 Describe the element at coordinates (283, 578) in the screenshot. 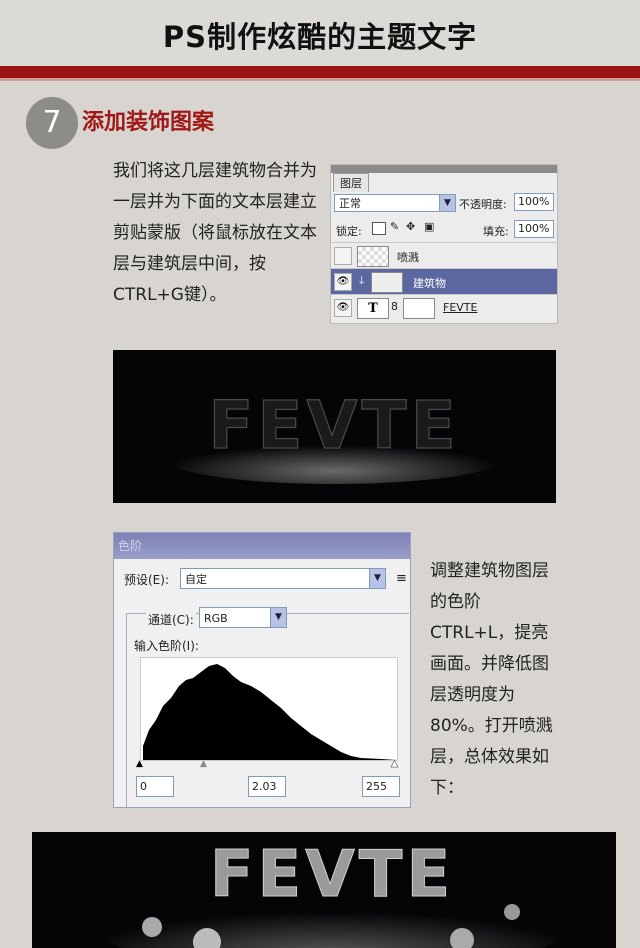

I see `preset-select: 自定 ▼` at that location.